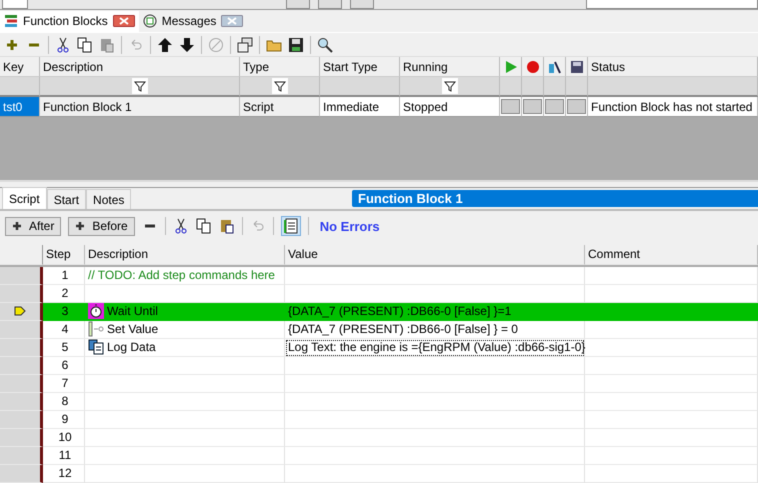 The height and width of the screenshot is (483, 758). What do you see at coordinates (360, 67) in the screenshot?
I see `column-header: Start Type` at bounding box center [360, 67].